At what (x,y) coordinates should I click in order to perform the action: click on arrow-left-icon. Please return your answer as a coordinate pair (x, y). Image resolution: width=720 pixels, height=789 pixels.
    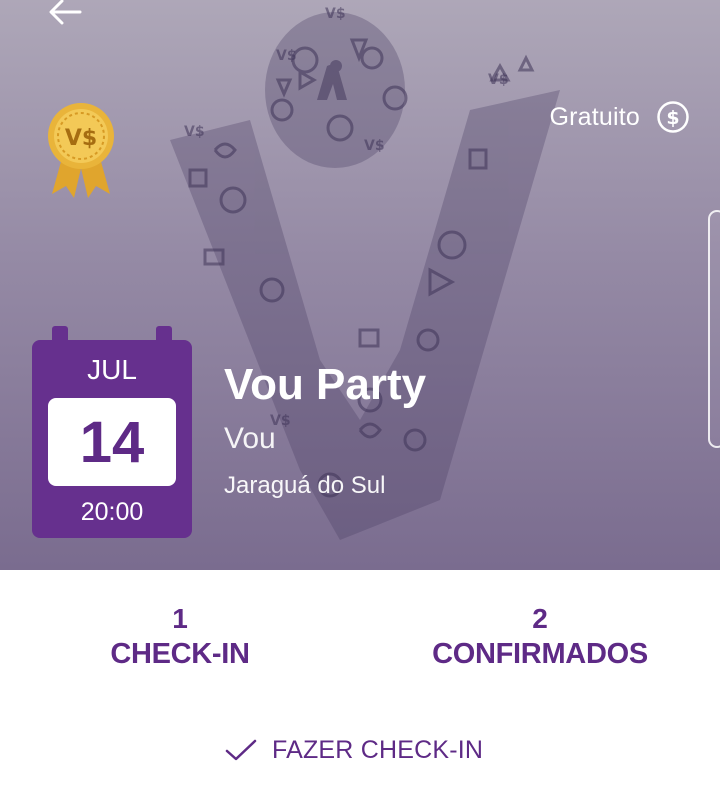
    Looking at the image, I should click on (67, 20).